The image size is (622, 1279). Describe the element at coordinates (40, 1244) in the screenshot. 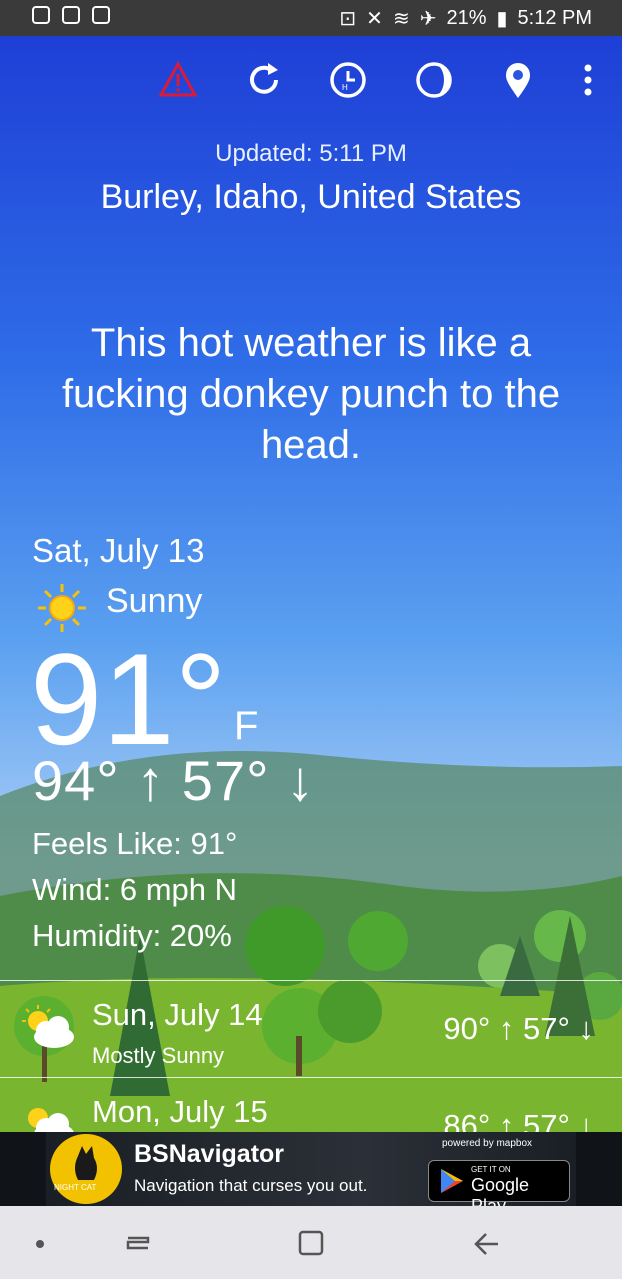

I see `nav-dot-icon` at that location.